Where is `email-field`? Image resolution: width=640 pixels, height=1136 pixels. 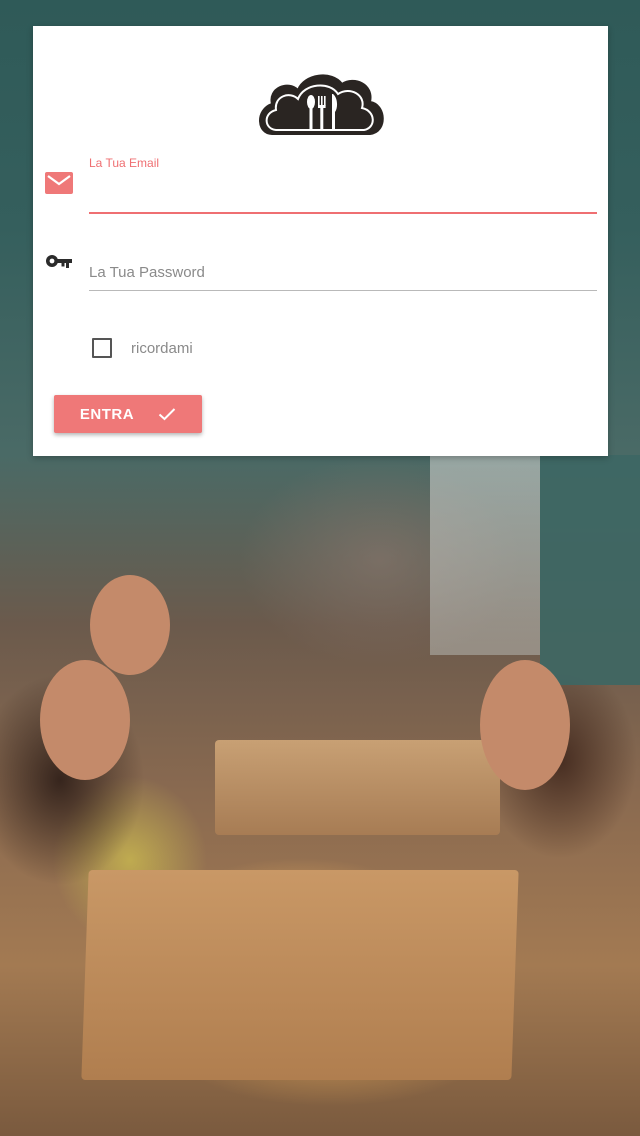 email-field is located at coordinates (343, 195).